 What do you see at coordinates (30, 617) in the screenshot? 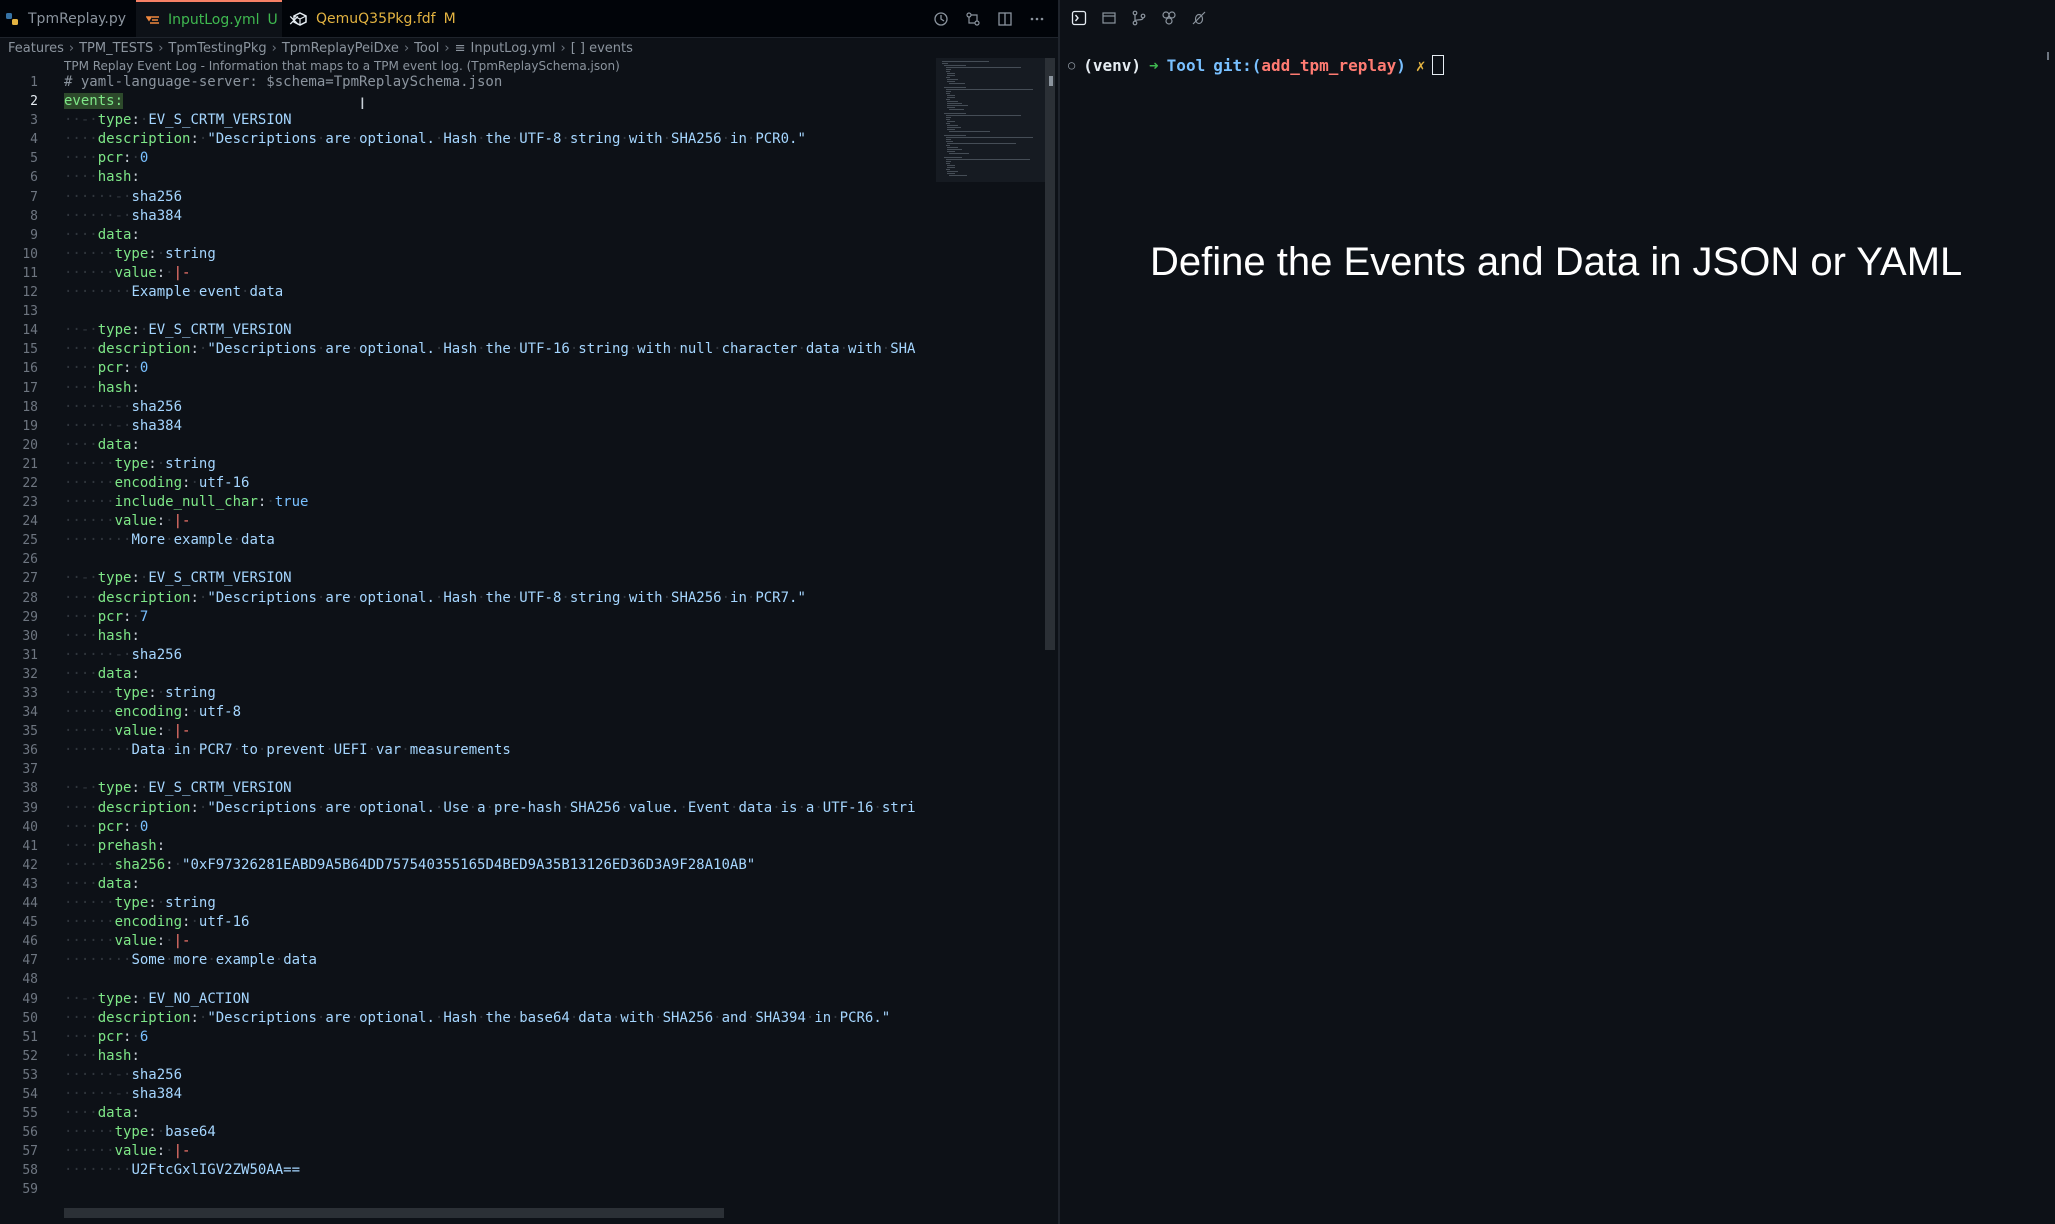
I see `line-number: 29` at bounding box center [30, 617].